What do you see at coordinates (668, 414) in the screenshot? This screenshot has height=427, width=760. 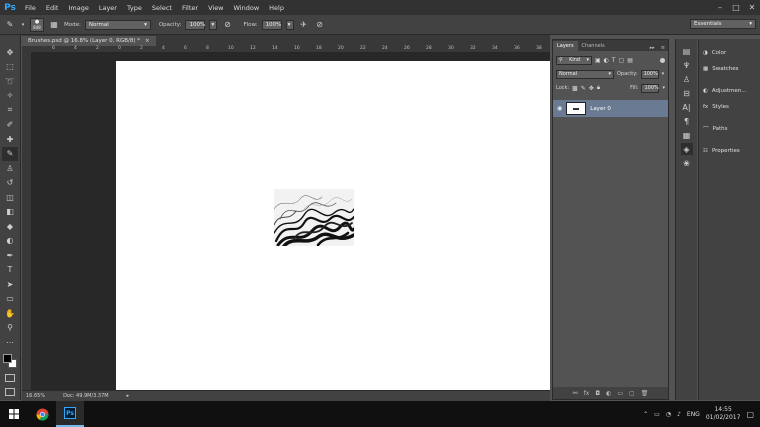 I see `network-icon: ◔` at bounding box center [668, 414].